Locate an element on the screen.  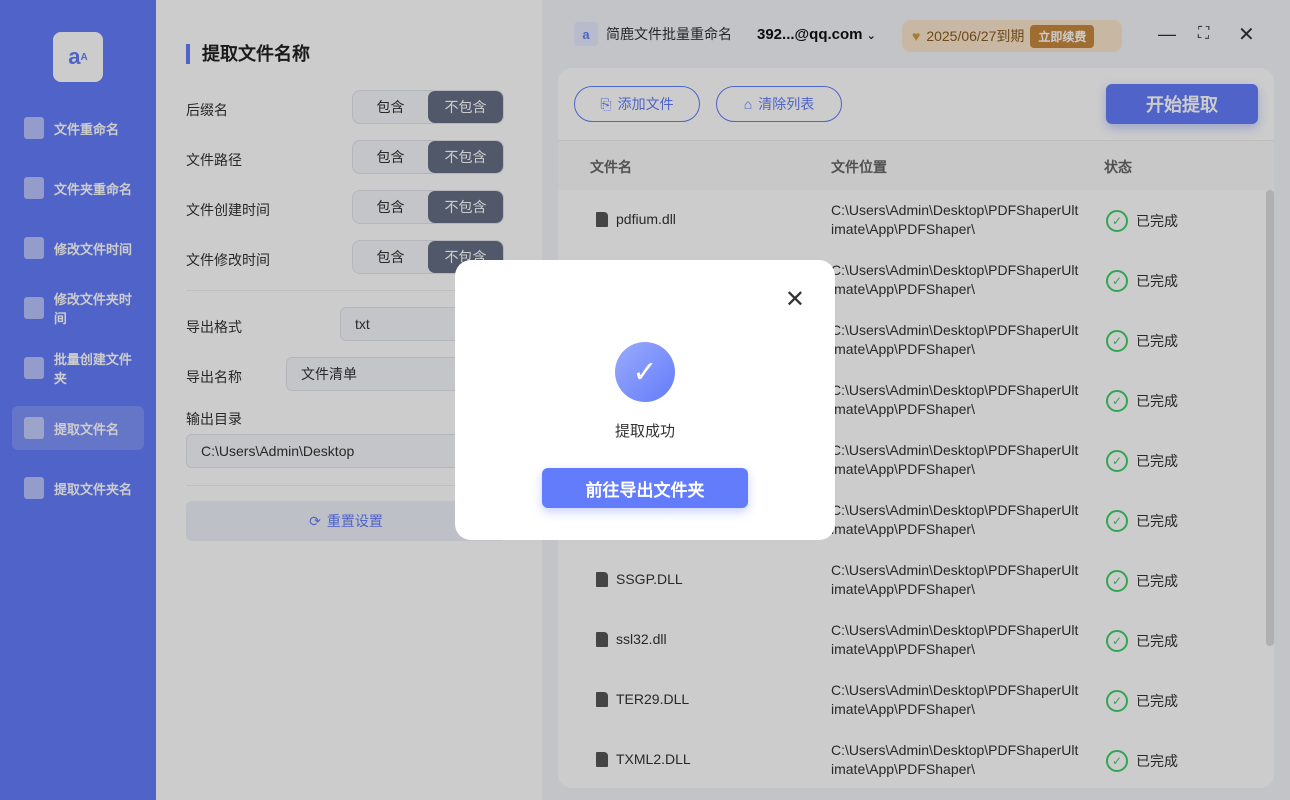
close-icon: ✕ is located at coordinates (795, 300).